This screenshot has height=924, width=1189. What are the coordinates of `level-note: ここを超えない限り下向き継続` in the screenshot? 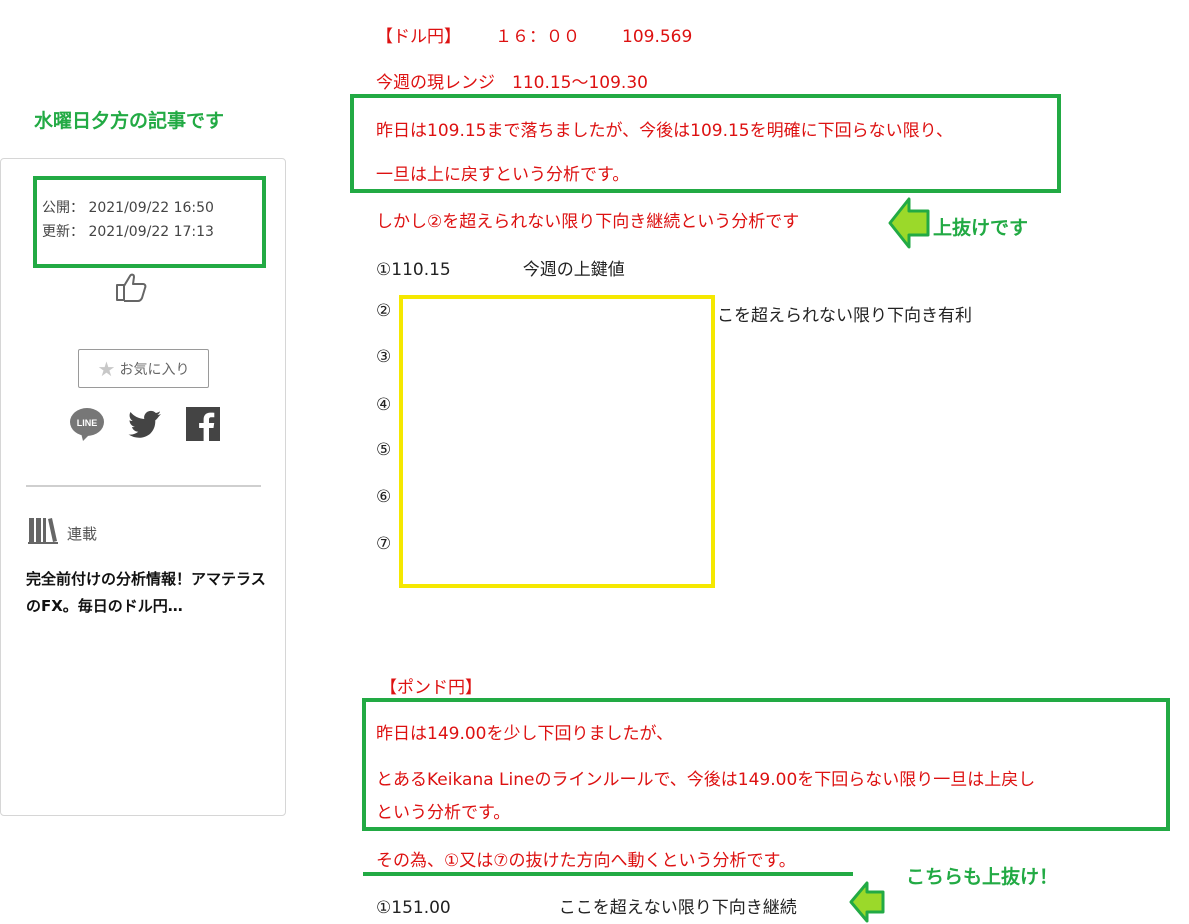 It's located at (677, 908).